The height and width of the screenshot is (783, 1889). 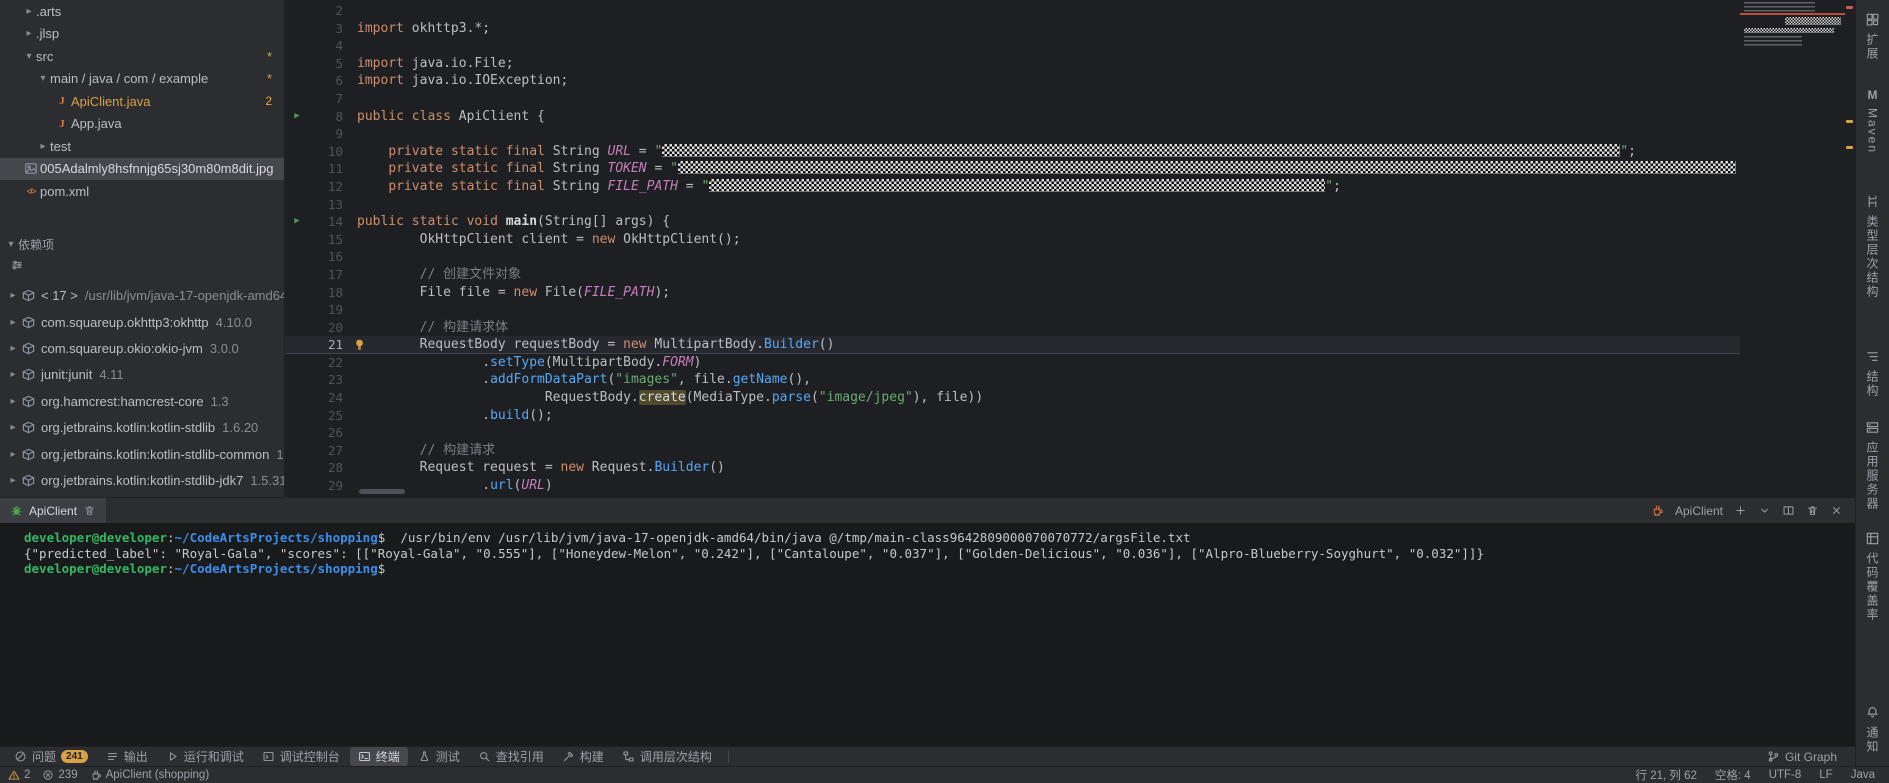 I want to click on terminal-dropdown-button, so click(x=1764, y=510).